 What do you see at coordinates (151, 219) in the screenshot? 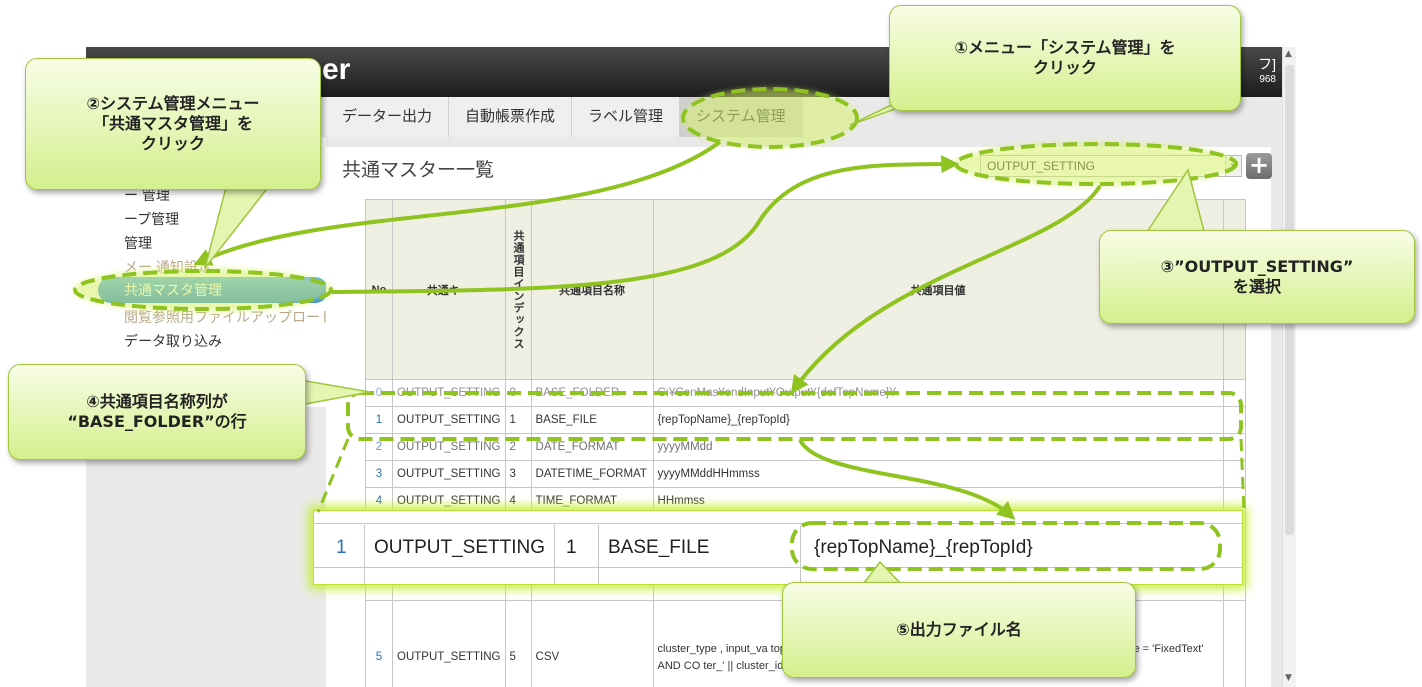
I see `sidebar-item-group-management: ープ管理` at bounding box center [151, 219].